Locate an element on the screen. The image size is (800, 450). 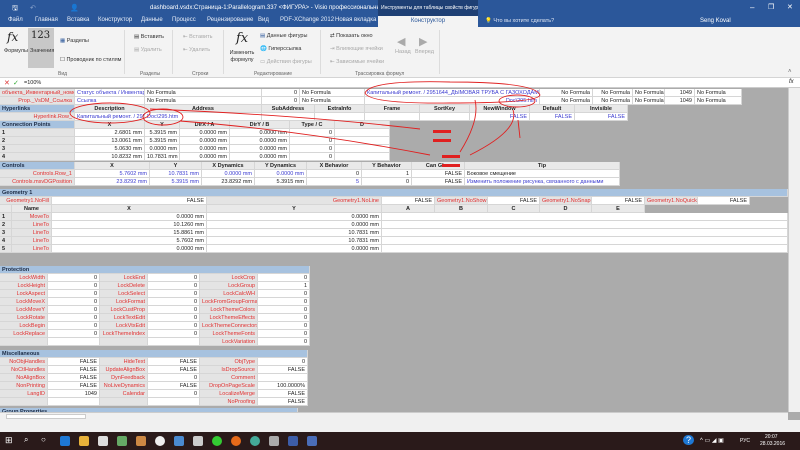
row-name: Geometry1.NoShow is located at coordinates (461, 201).